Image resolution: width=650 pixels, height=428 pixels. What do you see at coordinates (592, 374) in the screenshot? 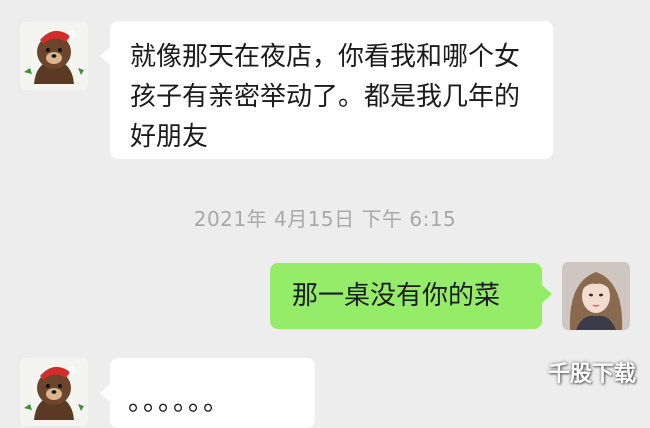
I see `watermark-logo: 千股下载` at bounding box center [592, 374].